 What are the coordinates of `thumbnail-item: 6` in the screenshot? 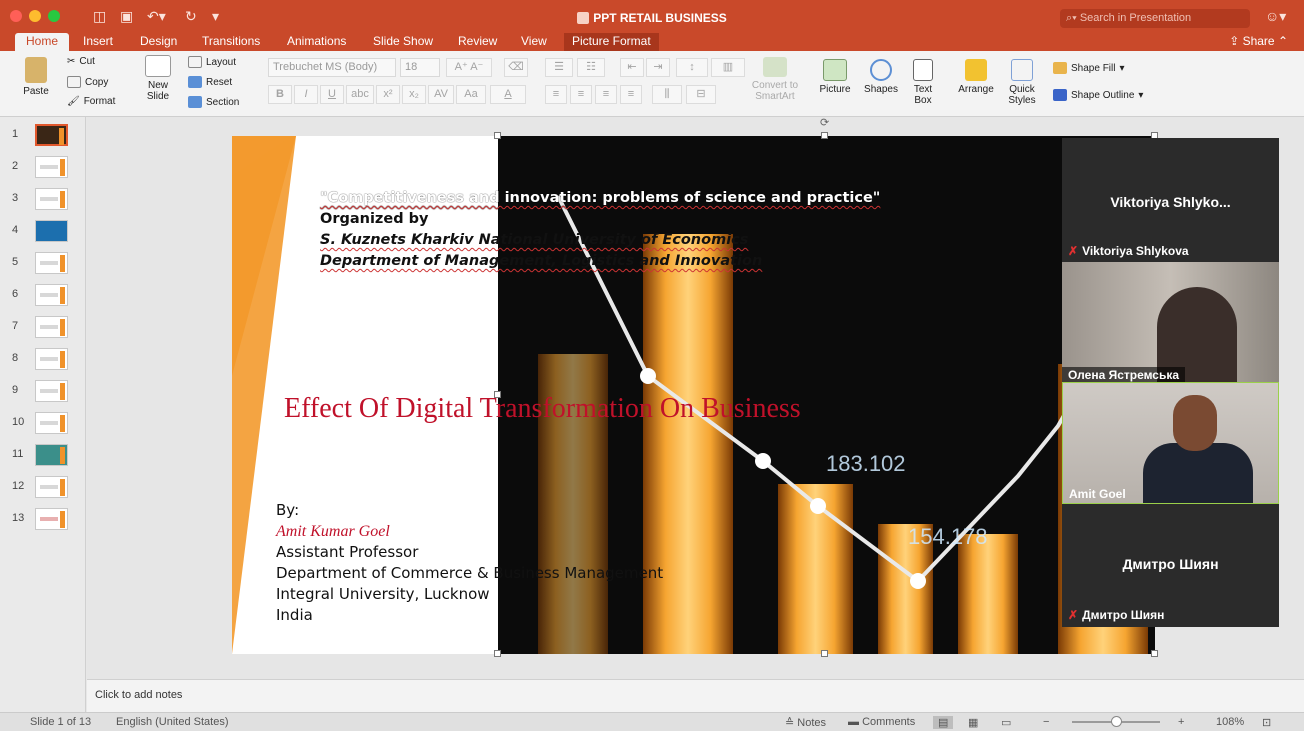 It's located at (43, 297).